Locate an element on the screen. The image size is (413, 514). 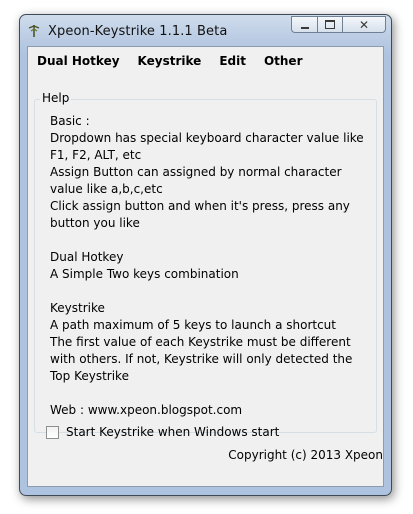
caption-buttons: ✕ is located at coordinates (338, 24).